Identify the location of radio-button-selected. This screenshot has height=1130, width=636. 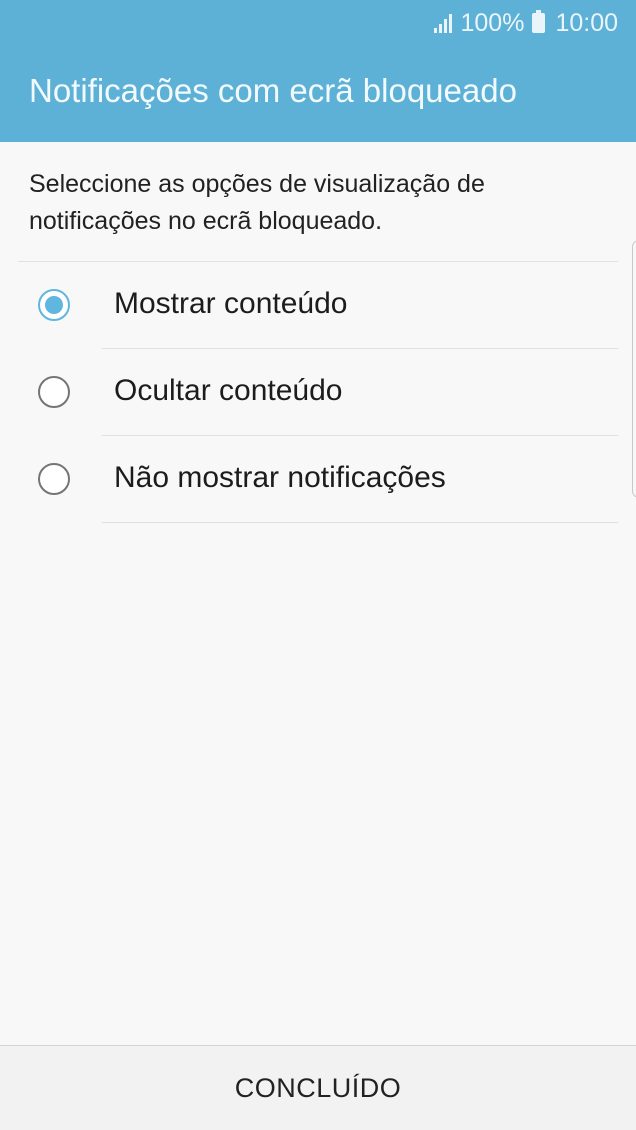
(54, 305).